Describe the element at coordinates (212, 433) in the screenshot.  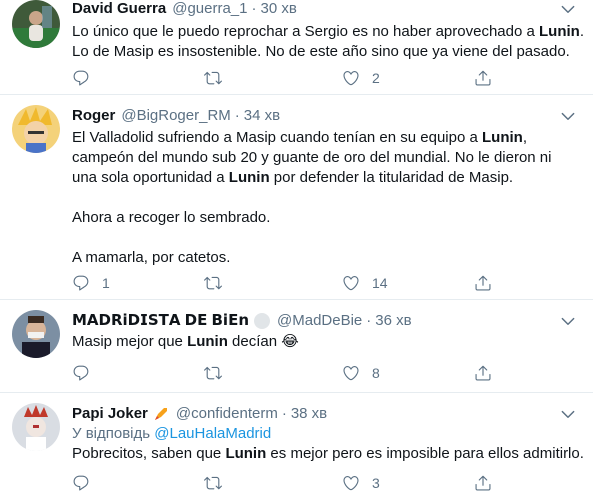
I see `replying-to-handle: @LauHalaMadrid` at that location.